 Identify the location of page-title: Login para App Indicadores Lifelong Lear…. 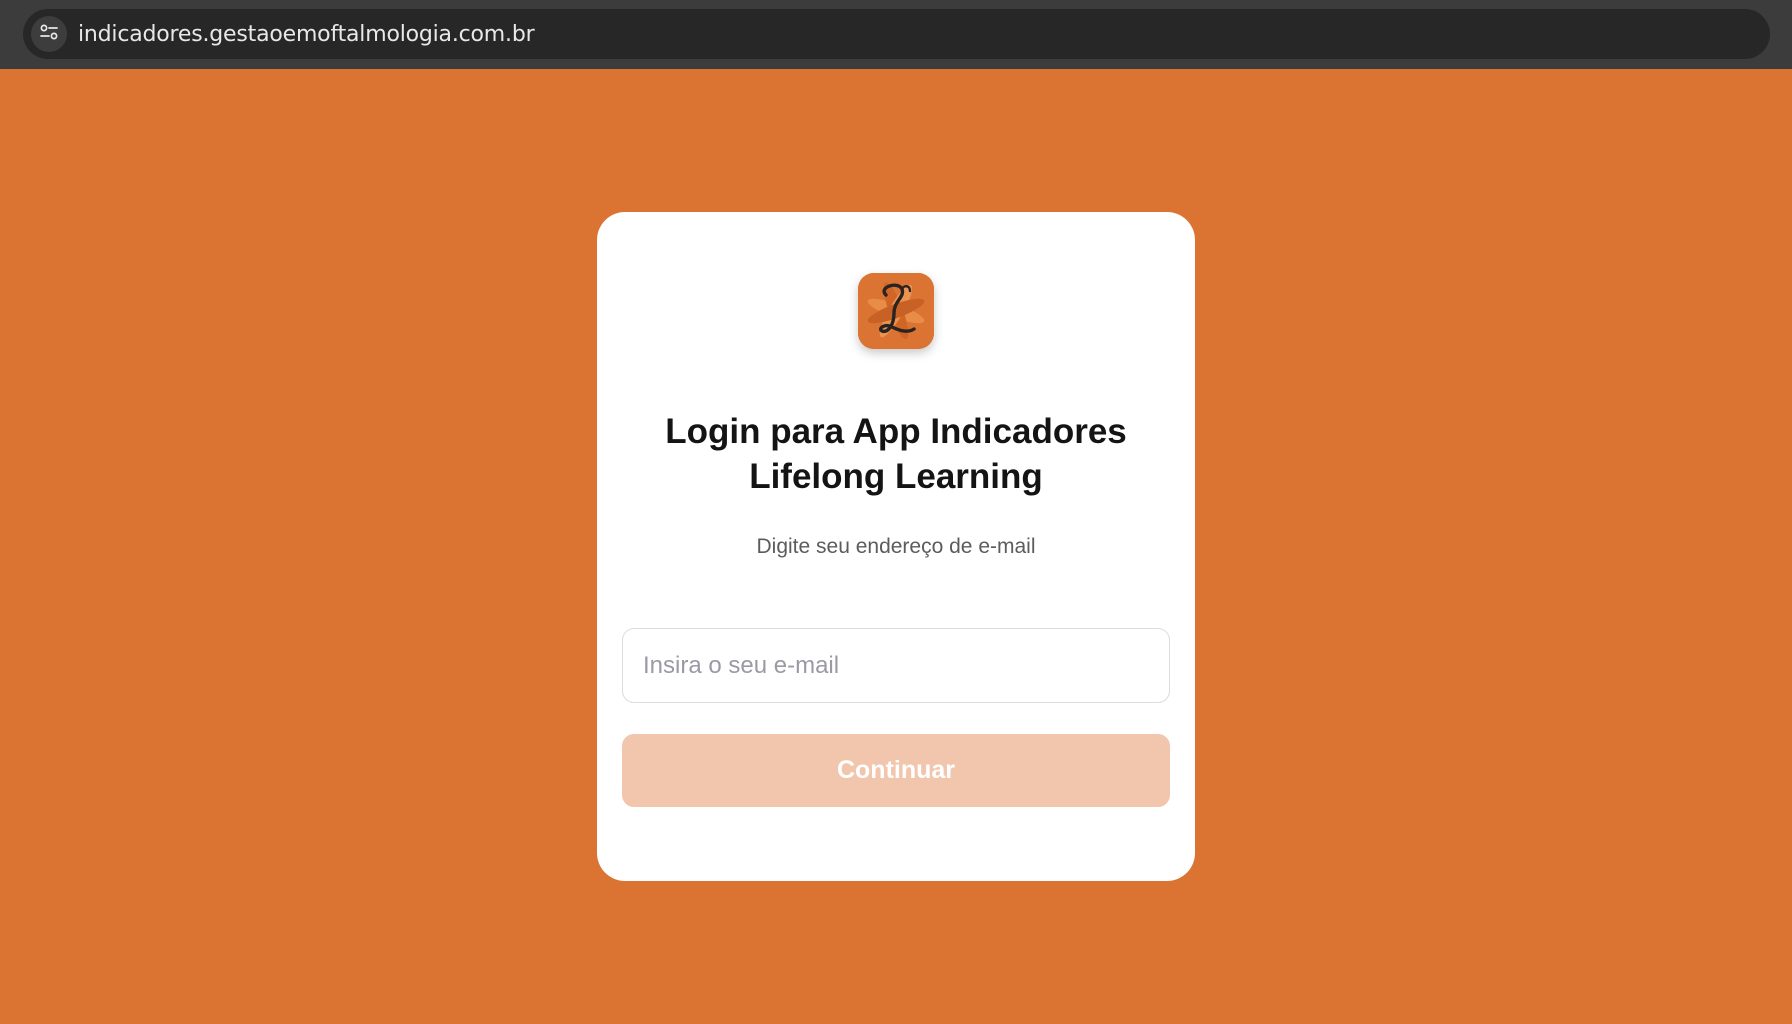
(896, 454).